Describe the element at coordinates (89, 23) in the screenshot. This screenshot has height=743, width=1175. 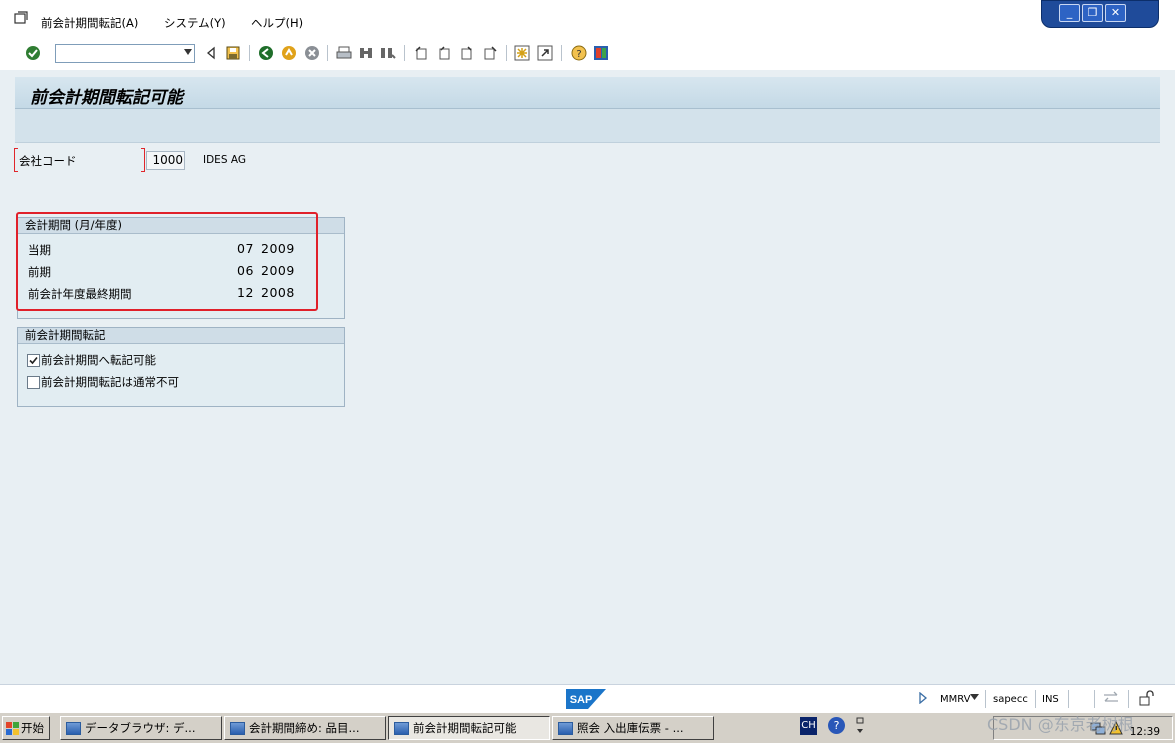
I see `menu-posting: 前会計期間転記(A)` at that location.